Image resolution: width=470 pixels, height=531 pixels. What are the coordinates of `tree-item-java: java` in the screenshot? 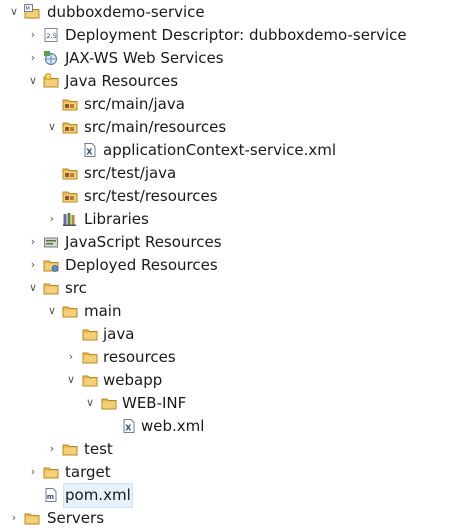 It's located at (235, 334).